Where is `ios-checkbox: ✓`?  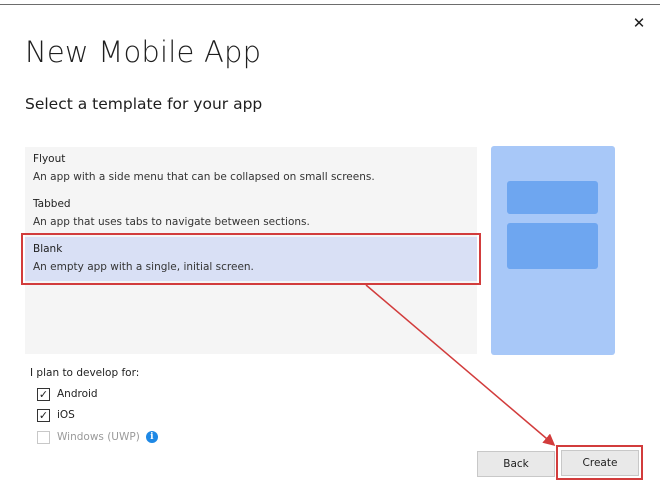
ios-checkbox: ✓ is located at coordinates (43, 415).